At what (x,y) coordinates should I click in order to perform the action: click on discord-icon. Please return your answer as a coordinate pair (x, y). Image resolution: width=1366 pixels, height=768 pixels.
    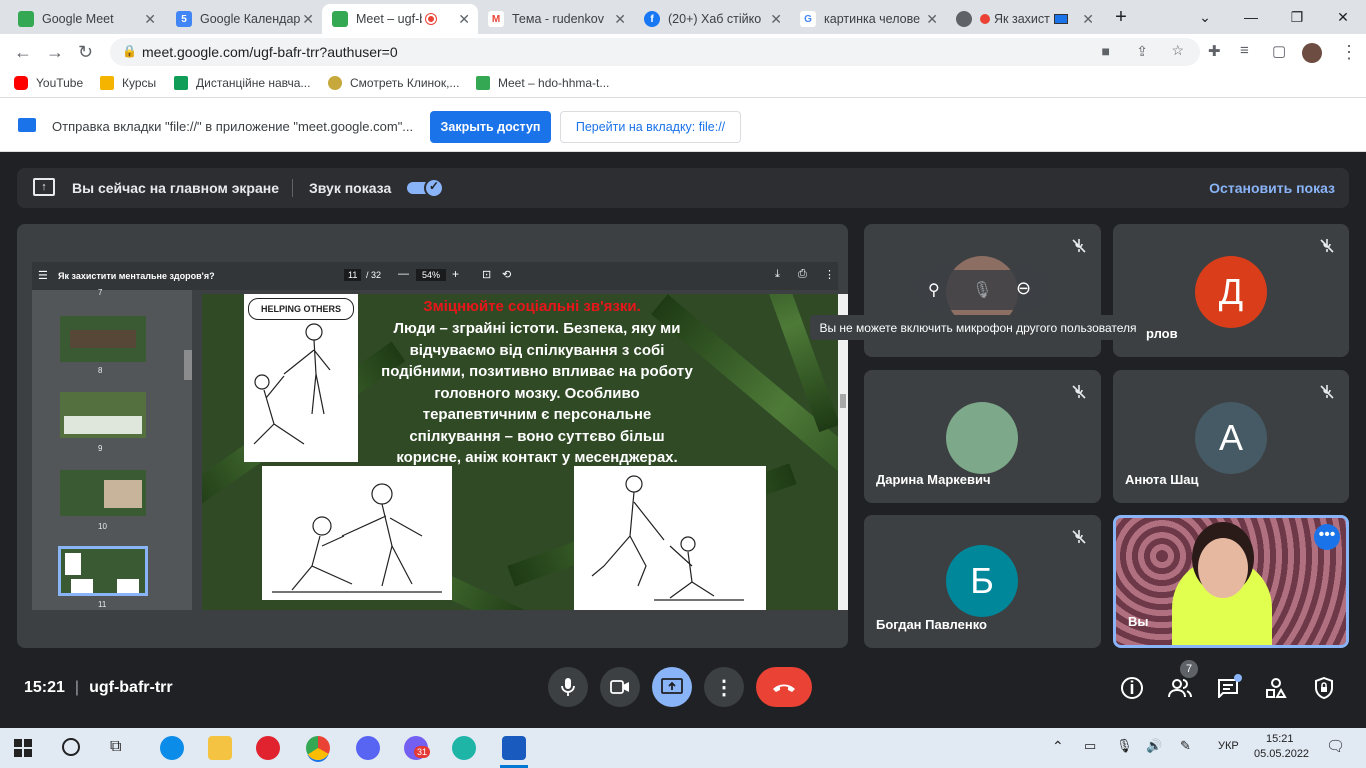
    Looking at the image, I should click on (368, 748).